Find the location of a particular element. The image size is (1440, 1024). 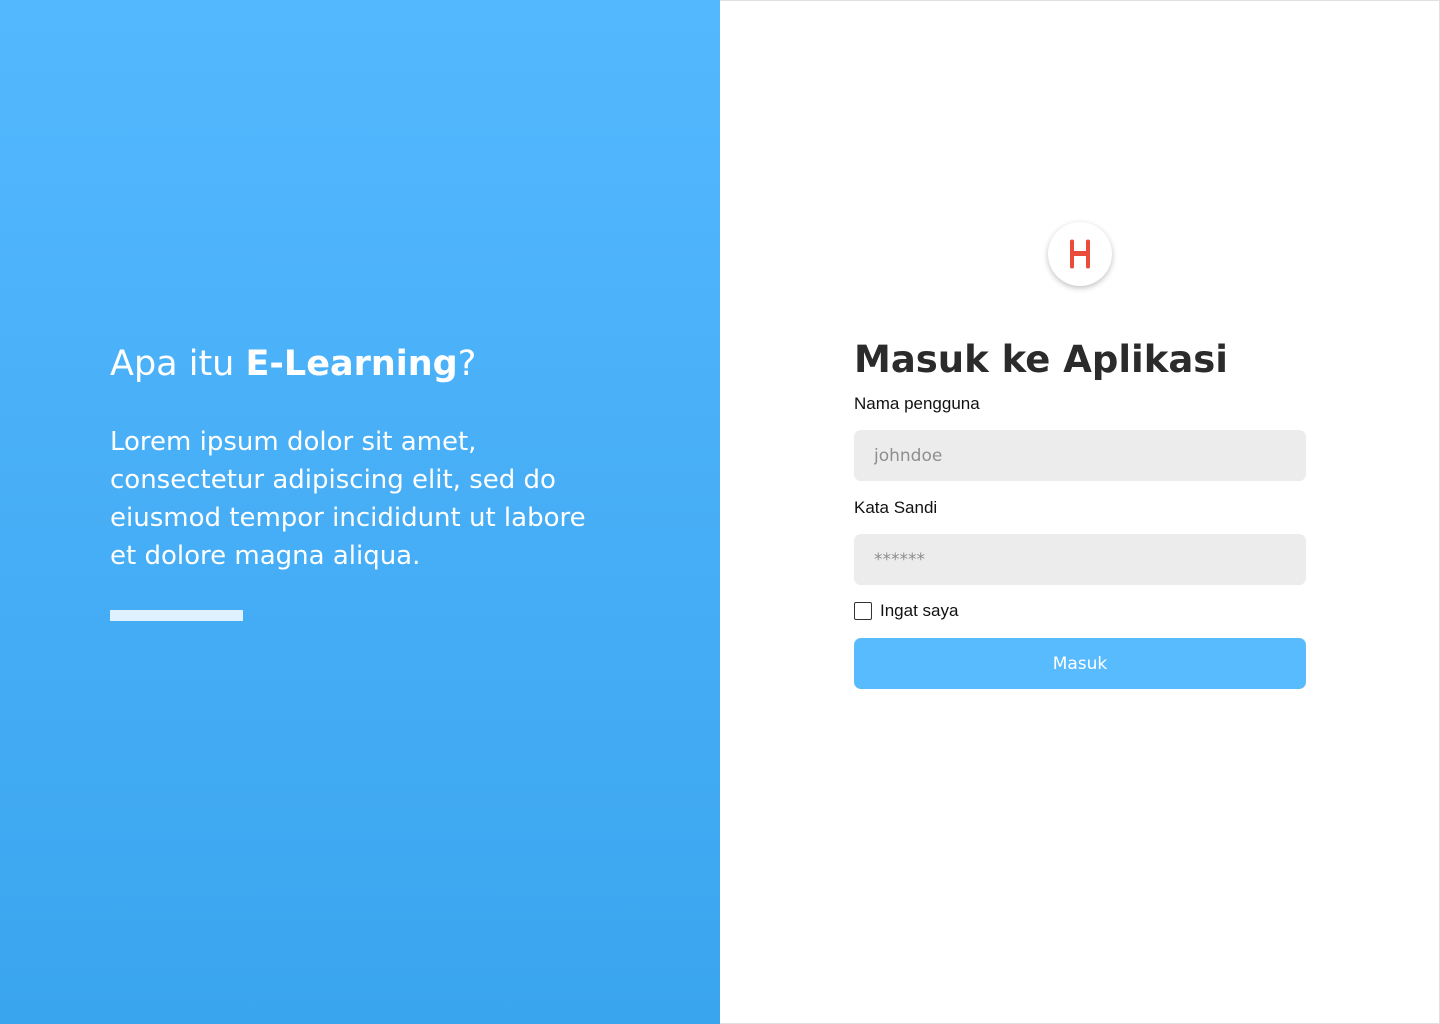

password-input is located at coordinates (1080, 559).